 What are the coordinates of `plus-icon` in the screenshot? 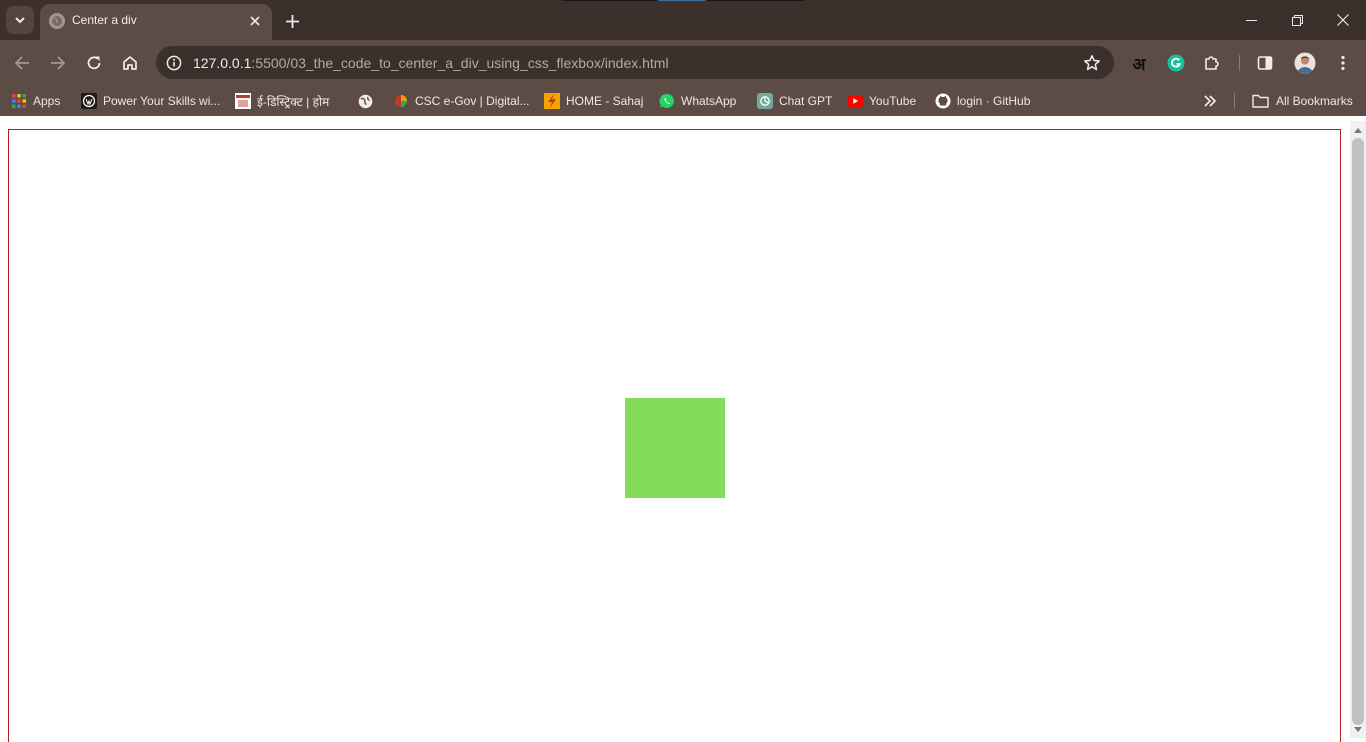 It's located at (292, 21).